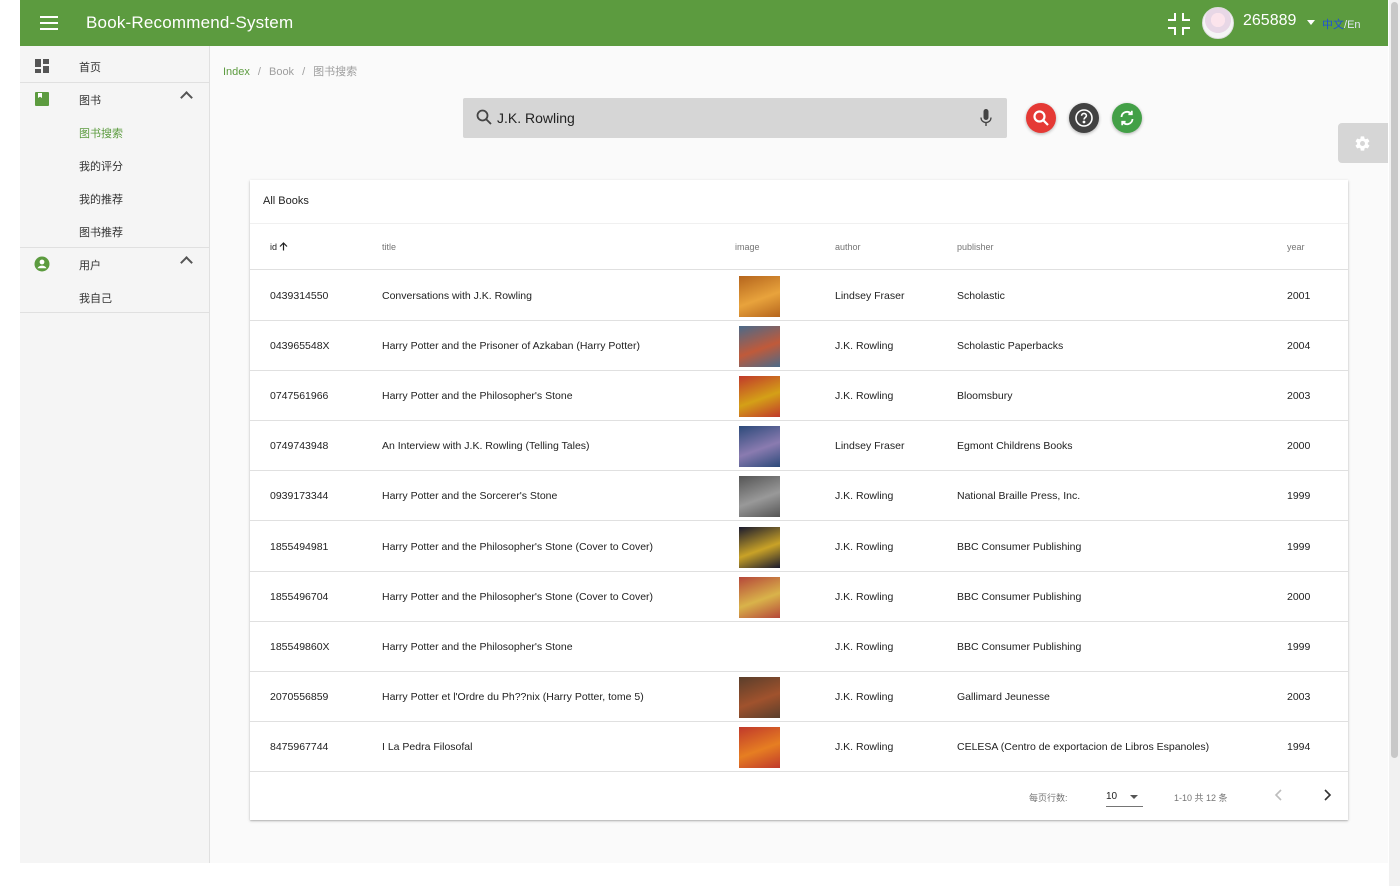 Image resolution: width=1400 pixels, height=886 pixels. Describe the element at coordinates (1363, 143) in the screenshot. I see `settings-drawer-button` at that location.